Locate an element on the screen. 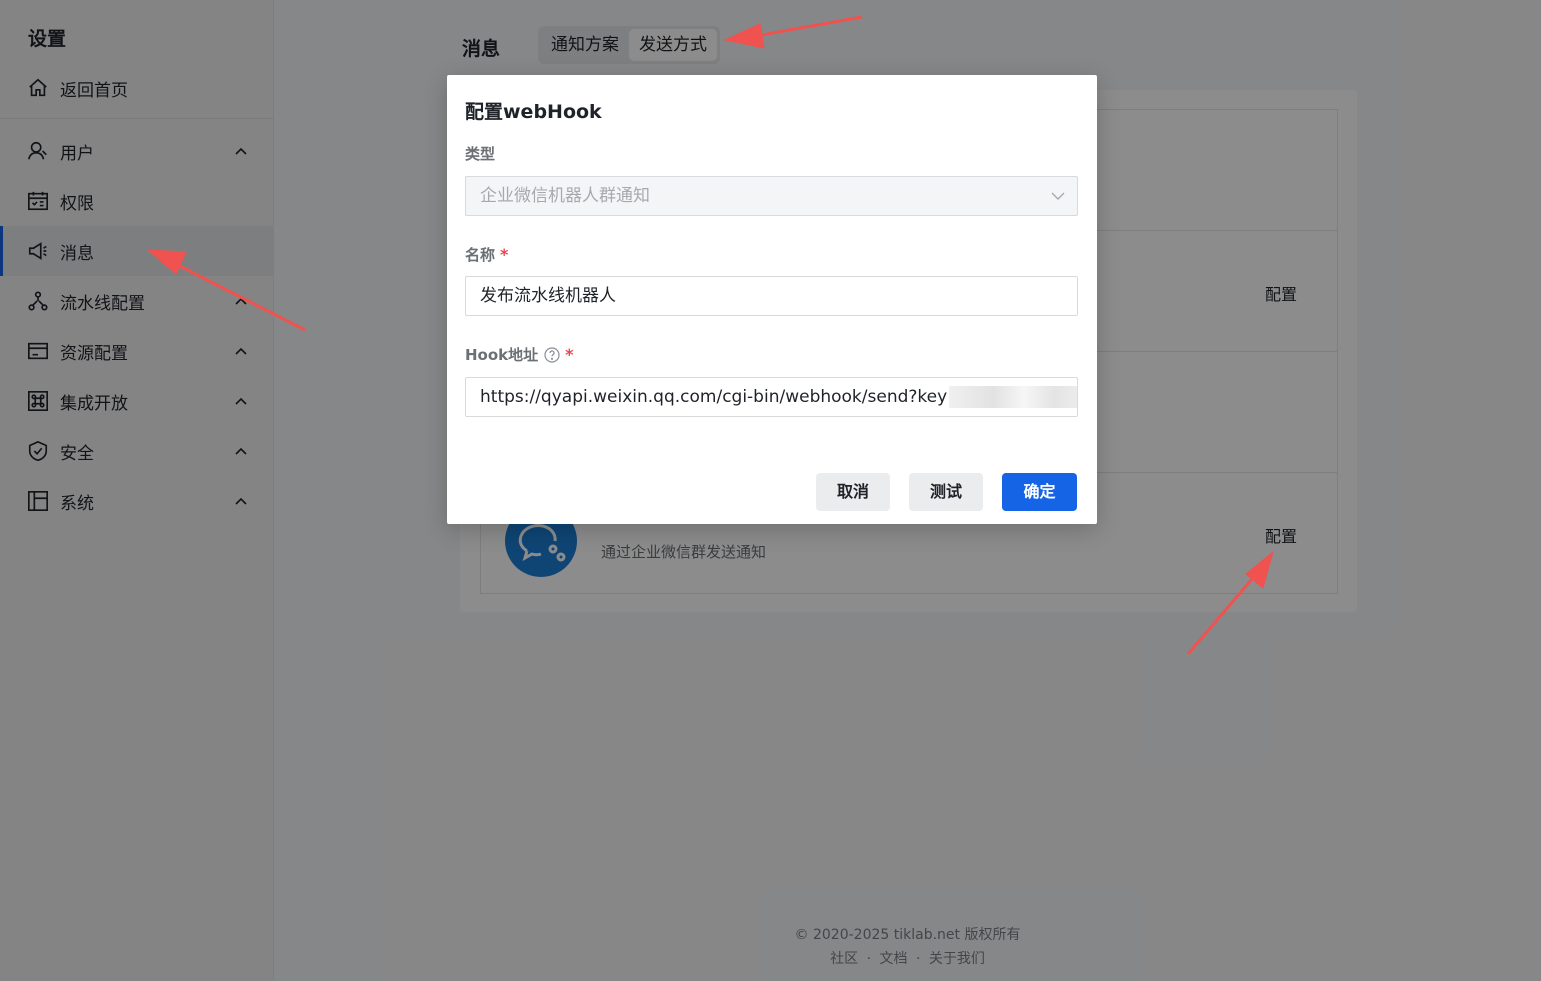 The width and height of the screenshot is (1541, 981). name-label: 名称 * is located at coordinates (486, 254).